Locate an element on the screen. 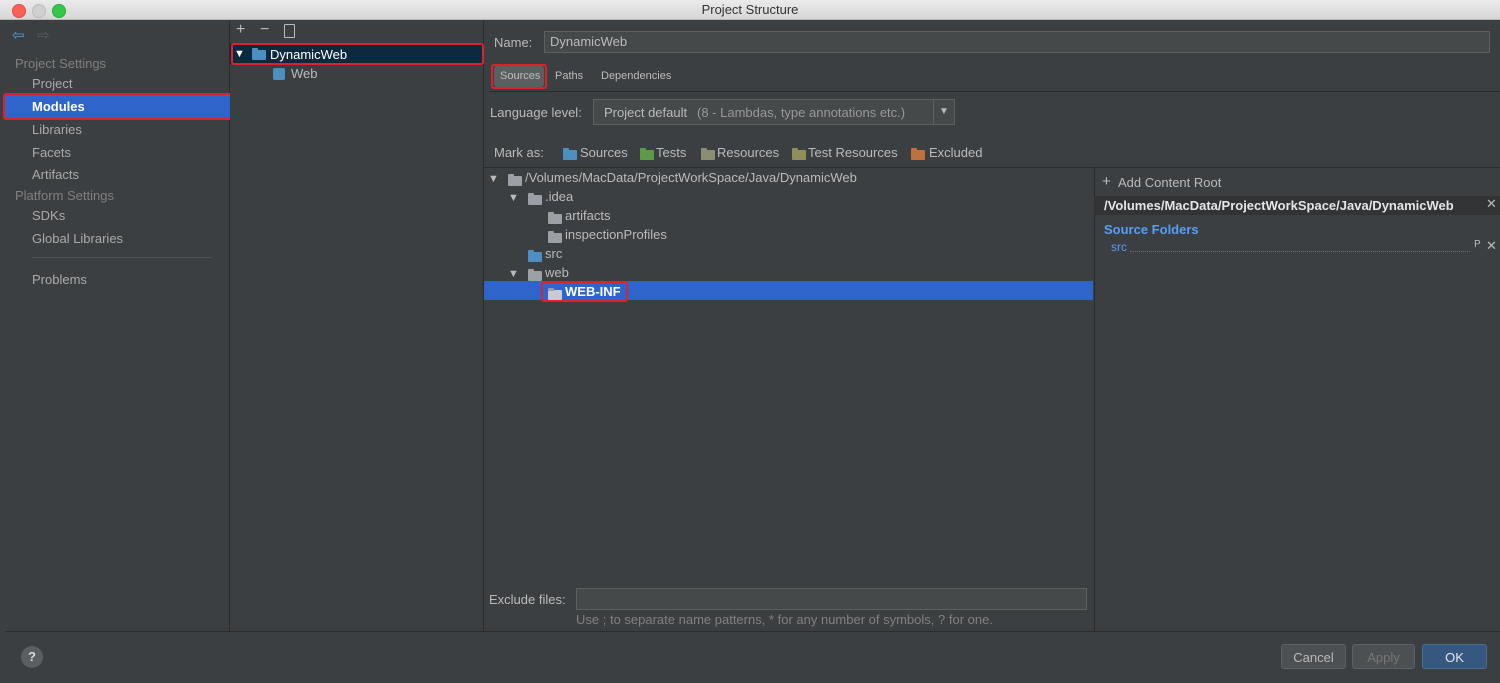 The width and height of the screenshot is (1500, 683). tree-item-idea: .idea is located at coordinates (559, 196).